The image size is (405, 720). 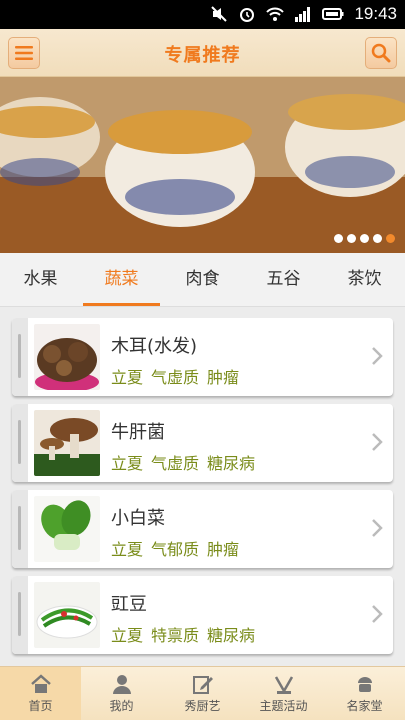 I want to click on food-tags: 立夏 气虚质 肿瘤, so click(x=175, y=376).